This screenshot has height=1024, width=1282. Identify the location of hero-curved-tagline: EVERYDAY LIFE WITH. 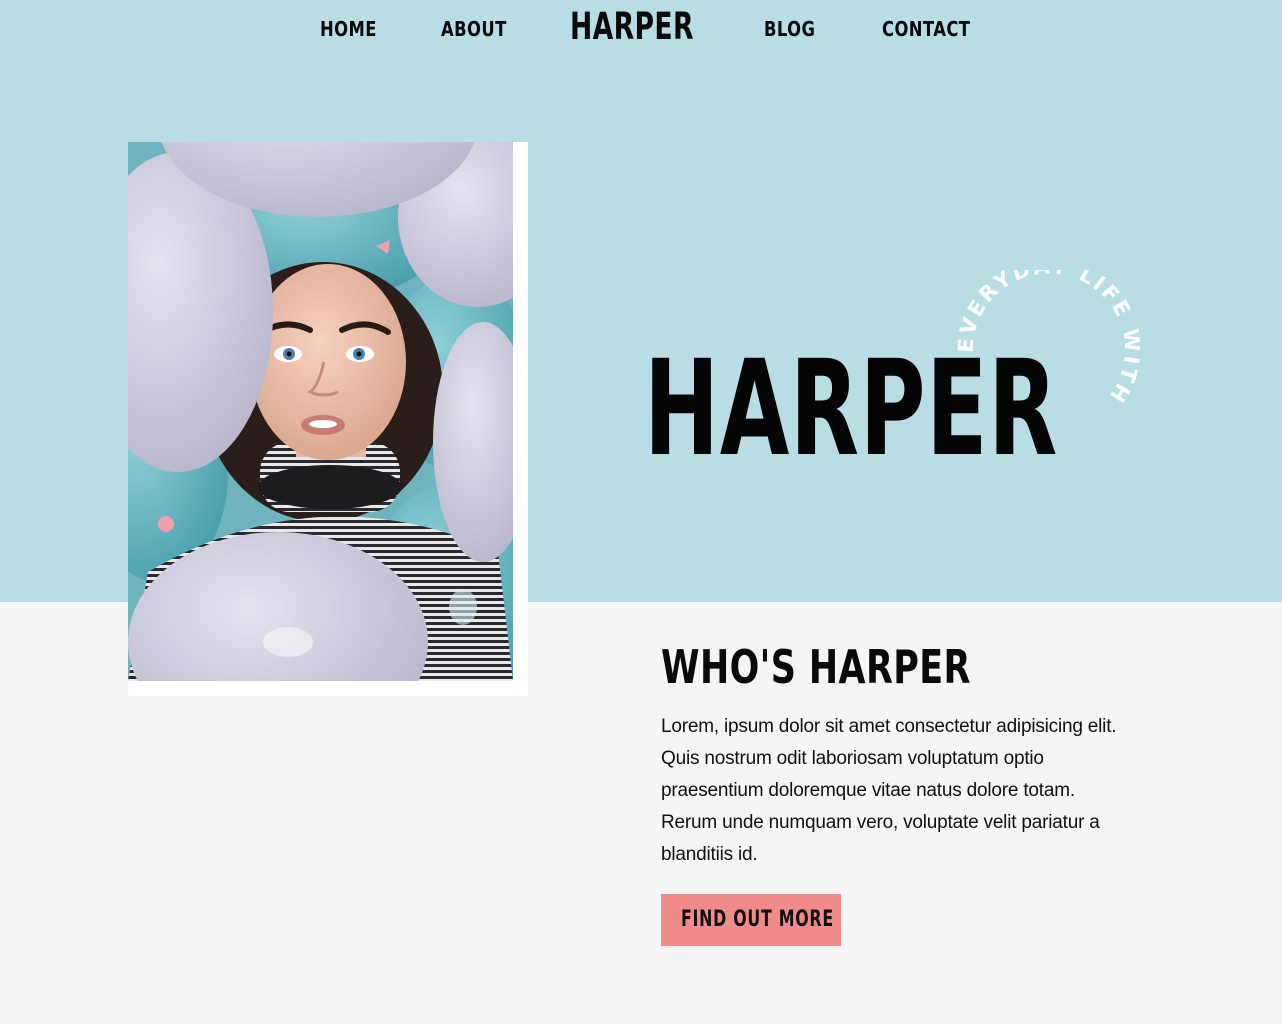
(1047, 339).